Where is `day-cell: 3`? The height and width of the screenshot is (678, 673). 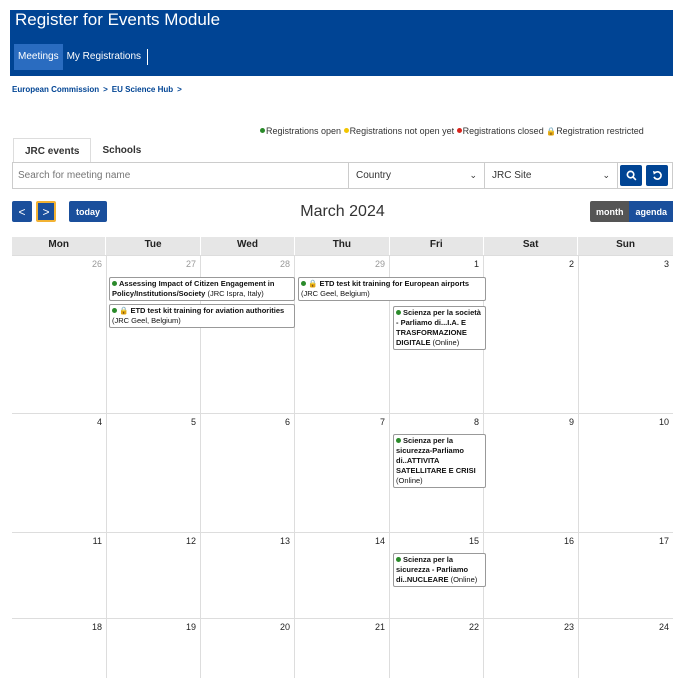
day-cell: 3 is located at coordinates (626, 334).